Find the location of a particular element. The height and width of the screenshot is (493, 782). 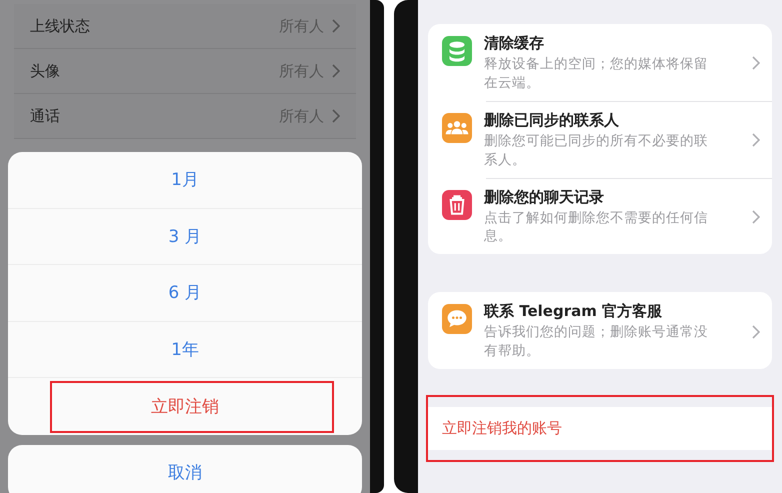

delete-account-button: 立即注销我的账号 is located at coordinates (600, 428).